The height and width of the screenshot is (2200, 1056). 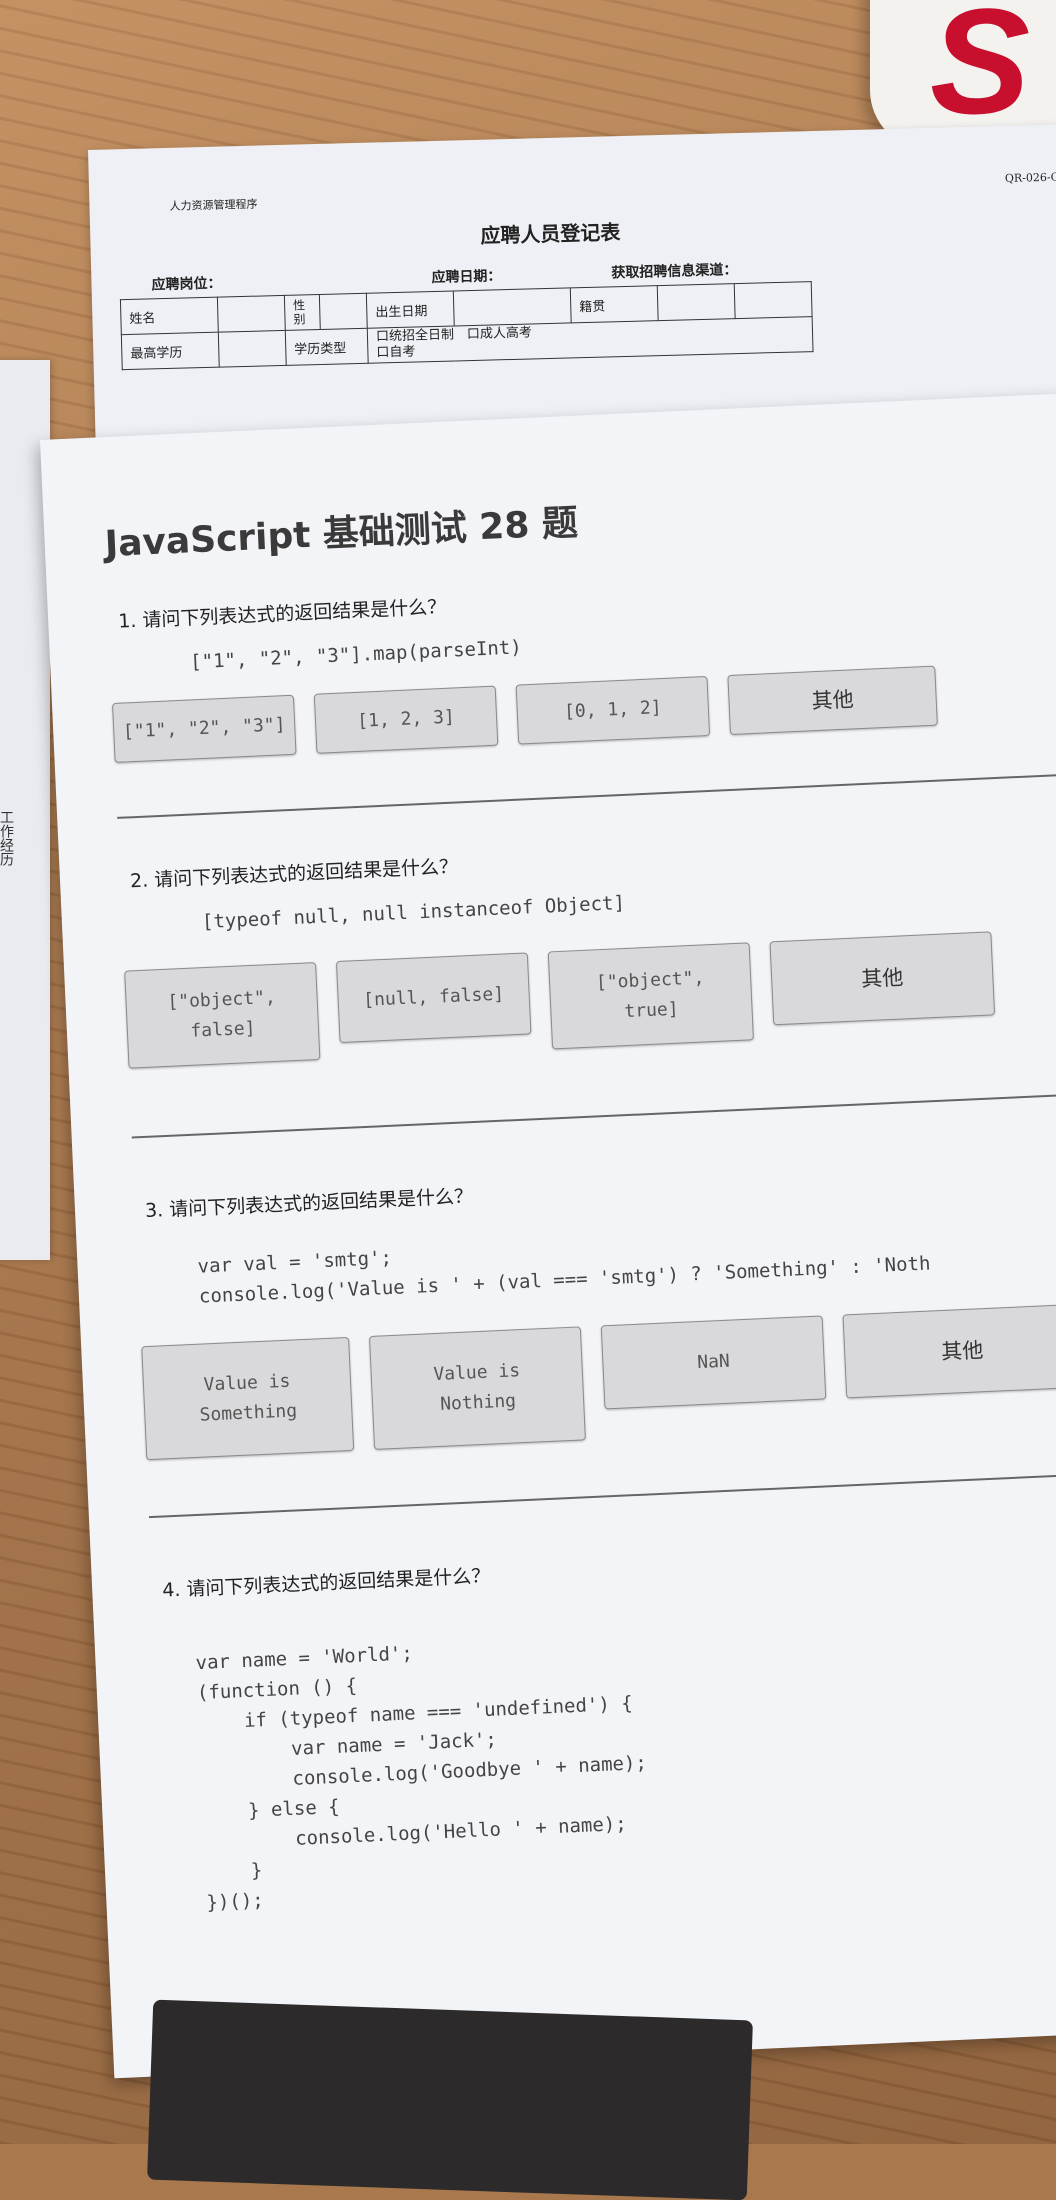 I want to click on form-cell: 最高学历, so click(x=170, y=351).